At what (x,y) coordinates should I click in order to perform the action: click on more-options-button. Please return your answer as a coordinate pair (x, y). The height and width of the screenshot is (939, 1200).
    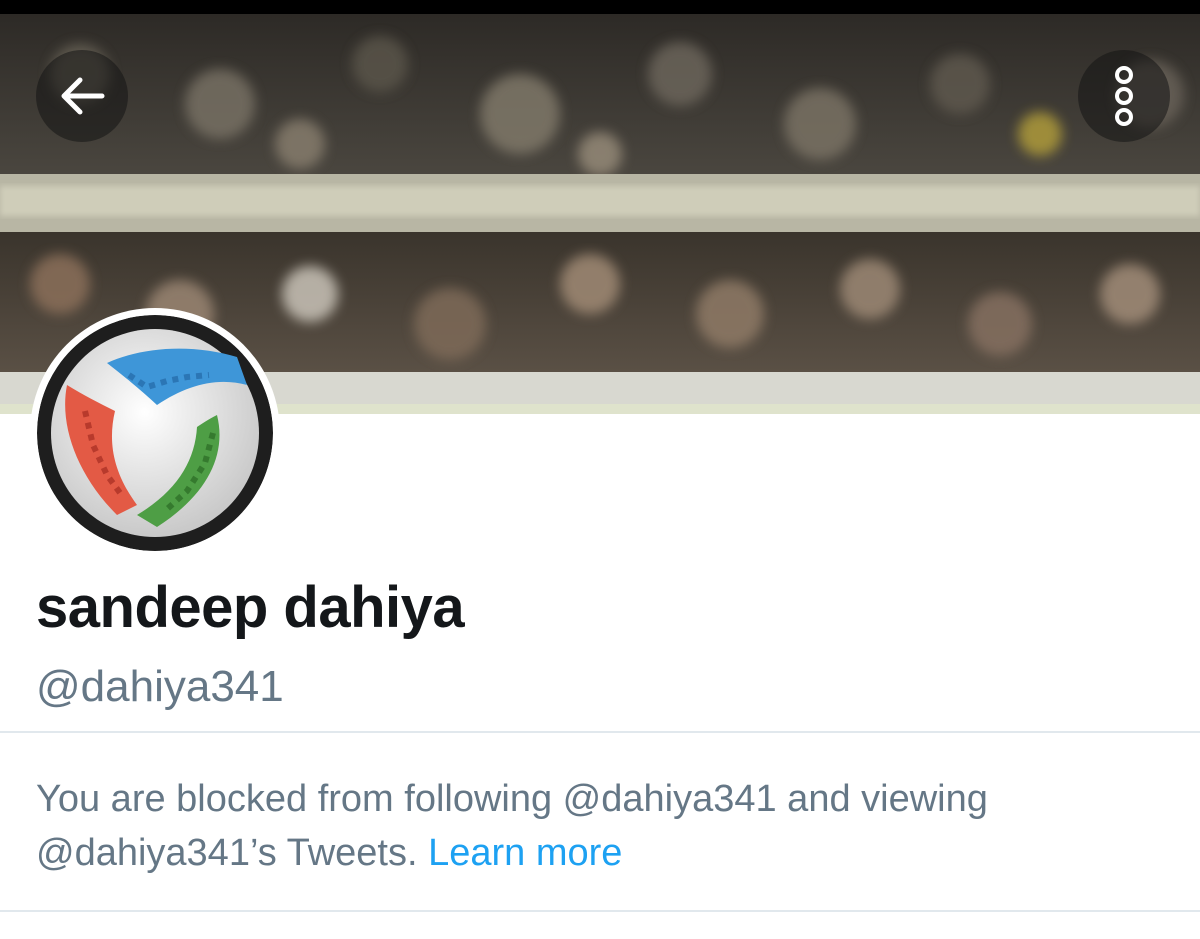
    Looking at the image, I should click on (1124, 96).